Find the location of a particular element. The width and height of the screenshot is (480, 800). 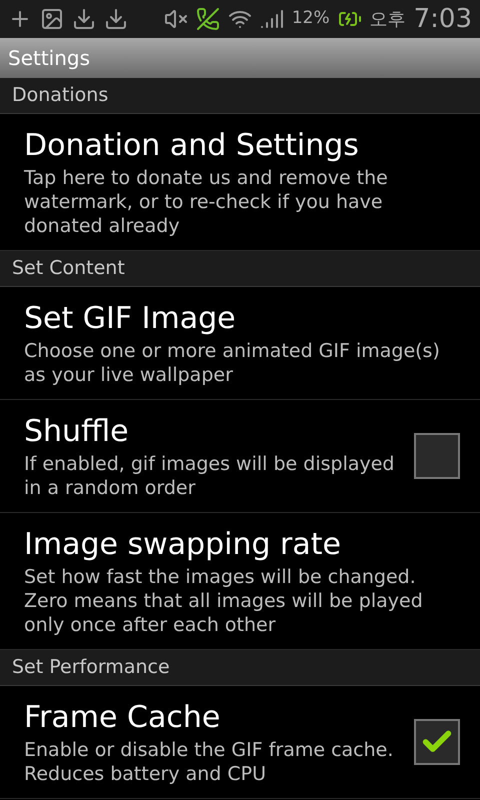

setting-title: Shuffle is located at coordinates (77, 432).